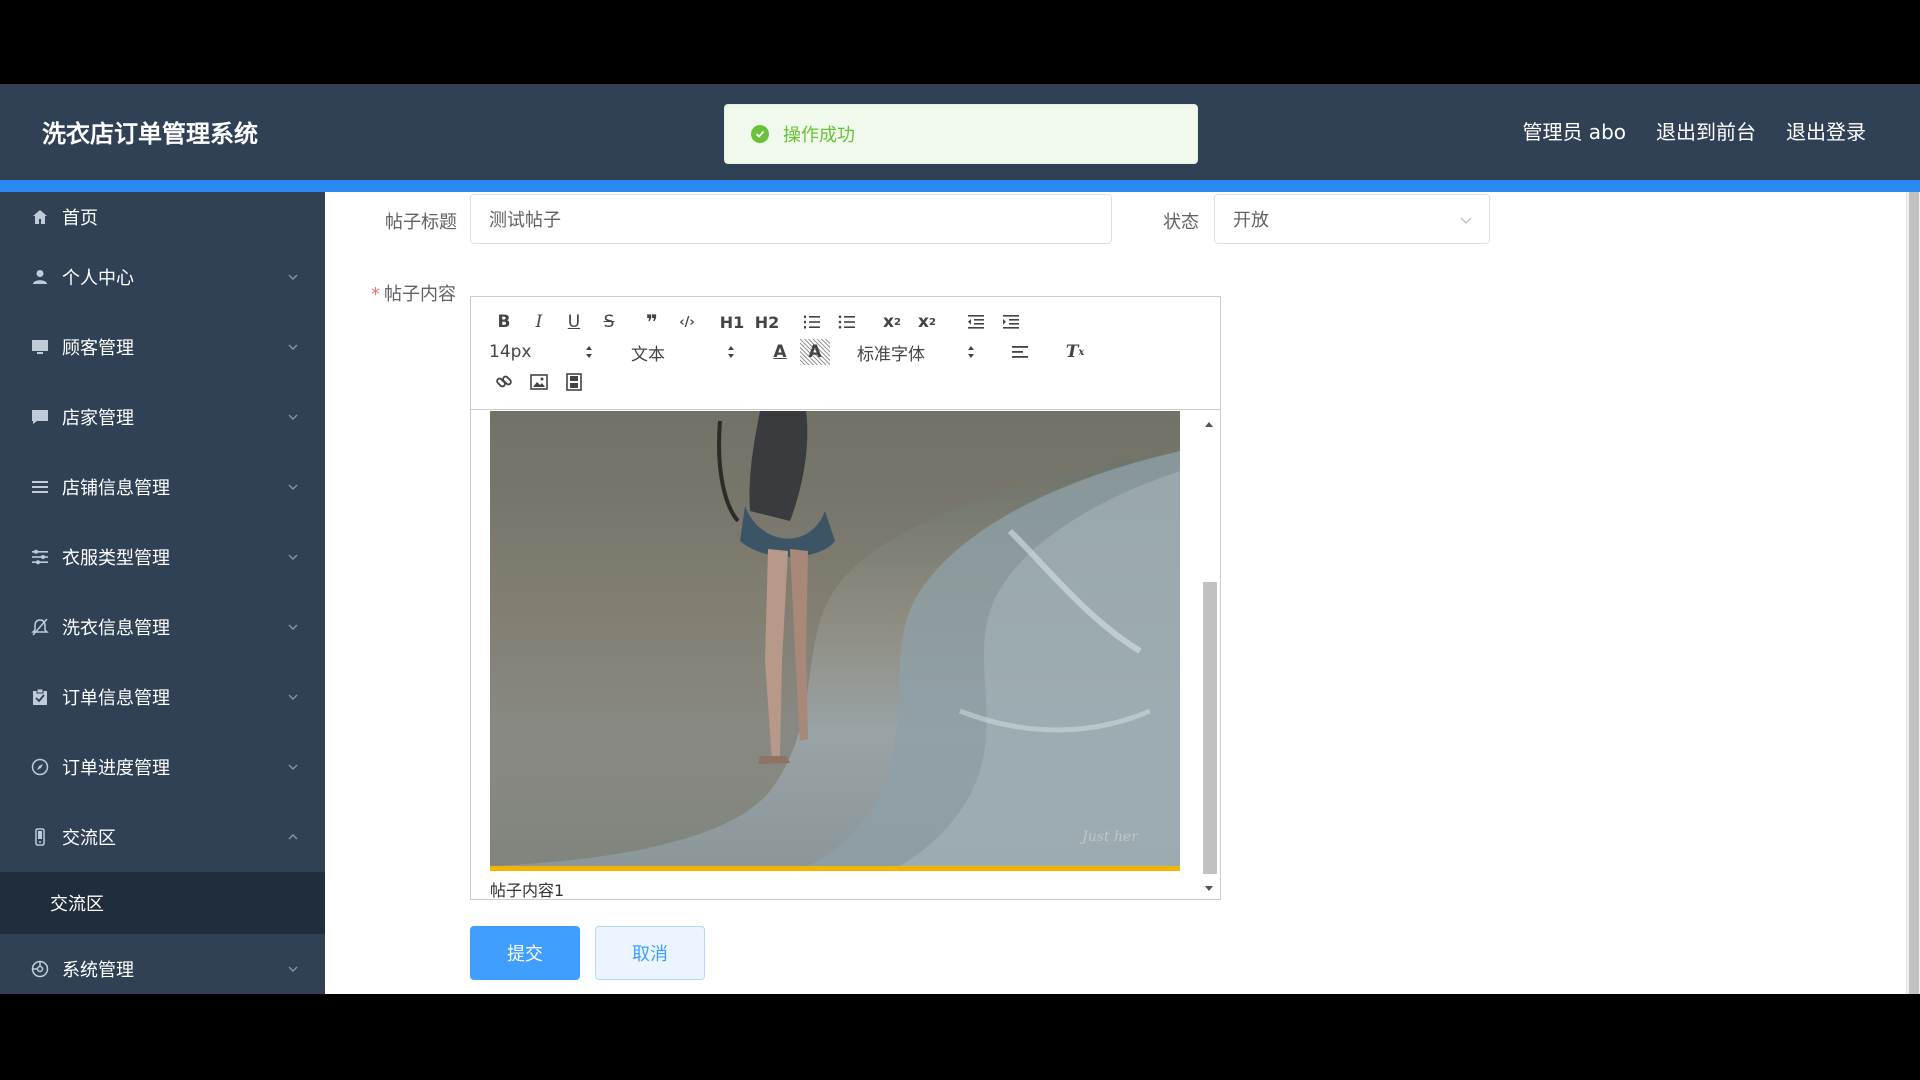 Image resolution: width=1920 pixels, height=1080 pixels. Describe the element at coordinates (504, 322) in the screenshot. I see `bold-icon: B` at that location.